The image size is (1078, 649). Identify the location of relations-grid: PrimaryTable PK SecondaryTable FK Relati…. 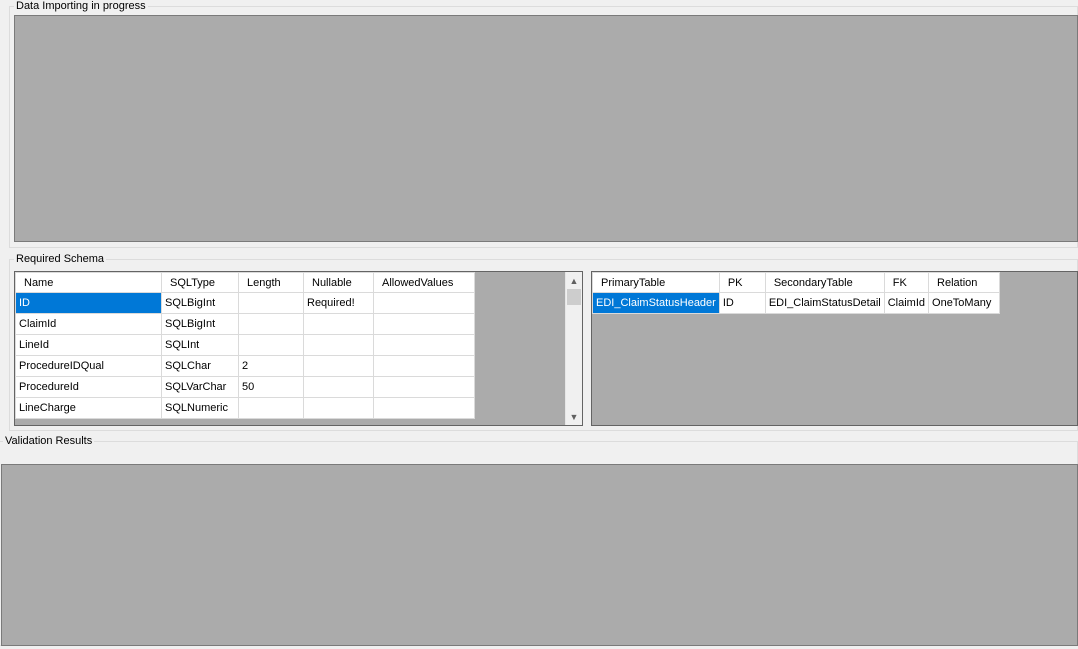
(834, 348).